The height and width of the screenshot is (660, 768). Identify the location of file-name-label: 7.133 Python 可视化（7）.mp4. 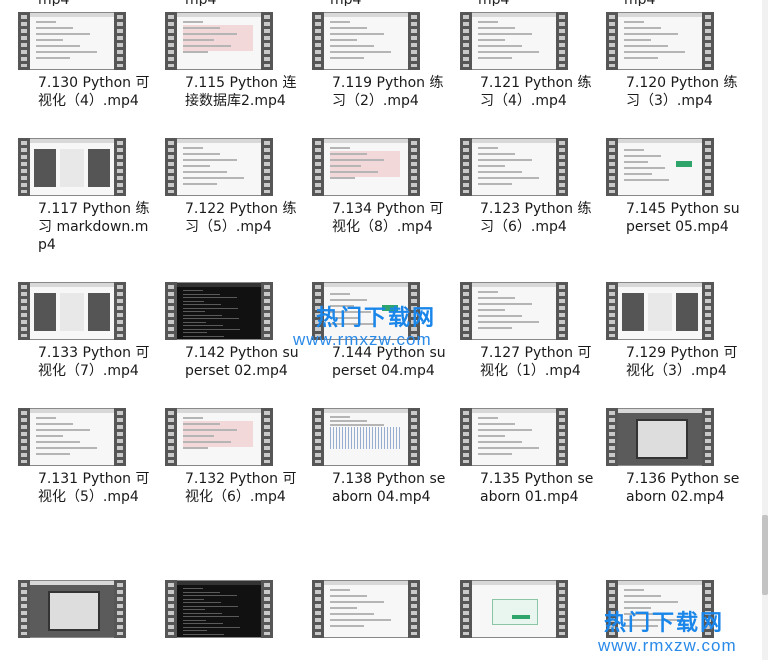
(97, 362).